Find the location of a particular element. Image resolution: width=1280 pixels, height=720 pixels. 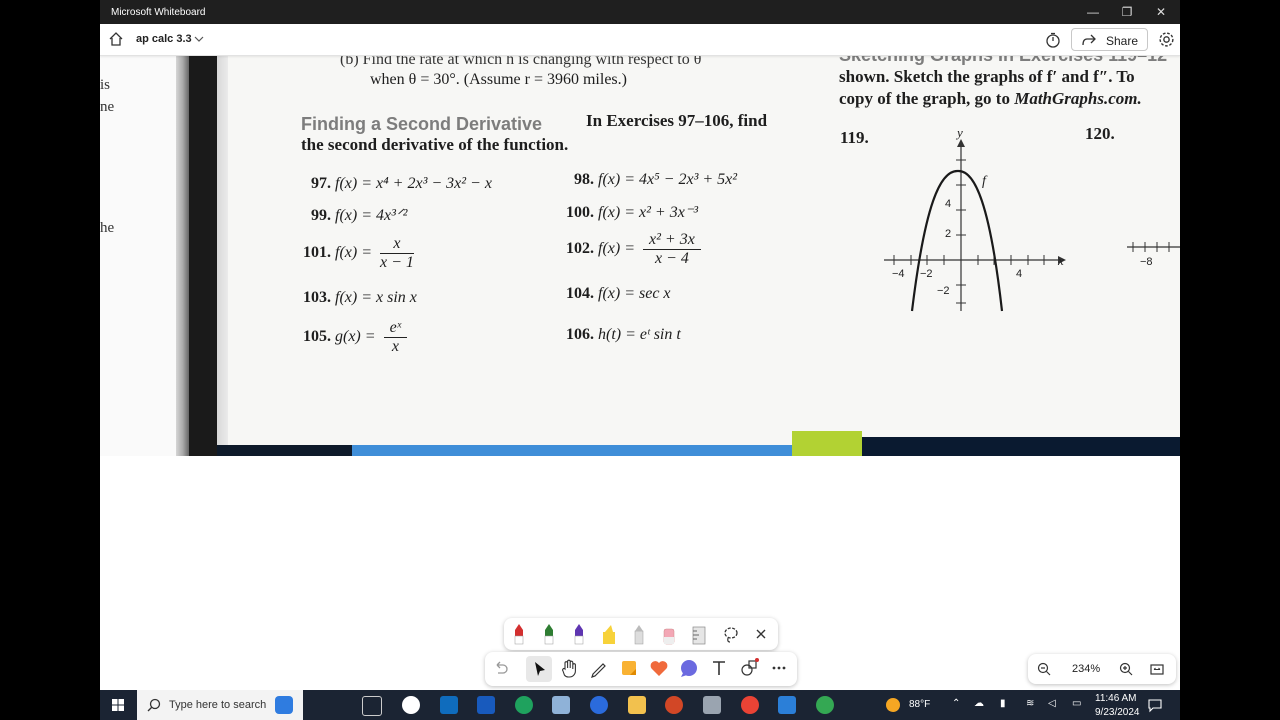

pen-tray is located at coordinates (641, 634).